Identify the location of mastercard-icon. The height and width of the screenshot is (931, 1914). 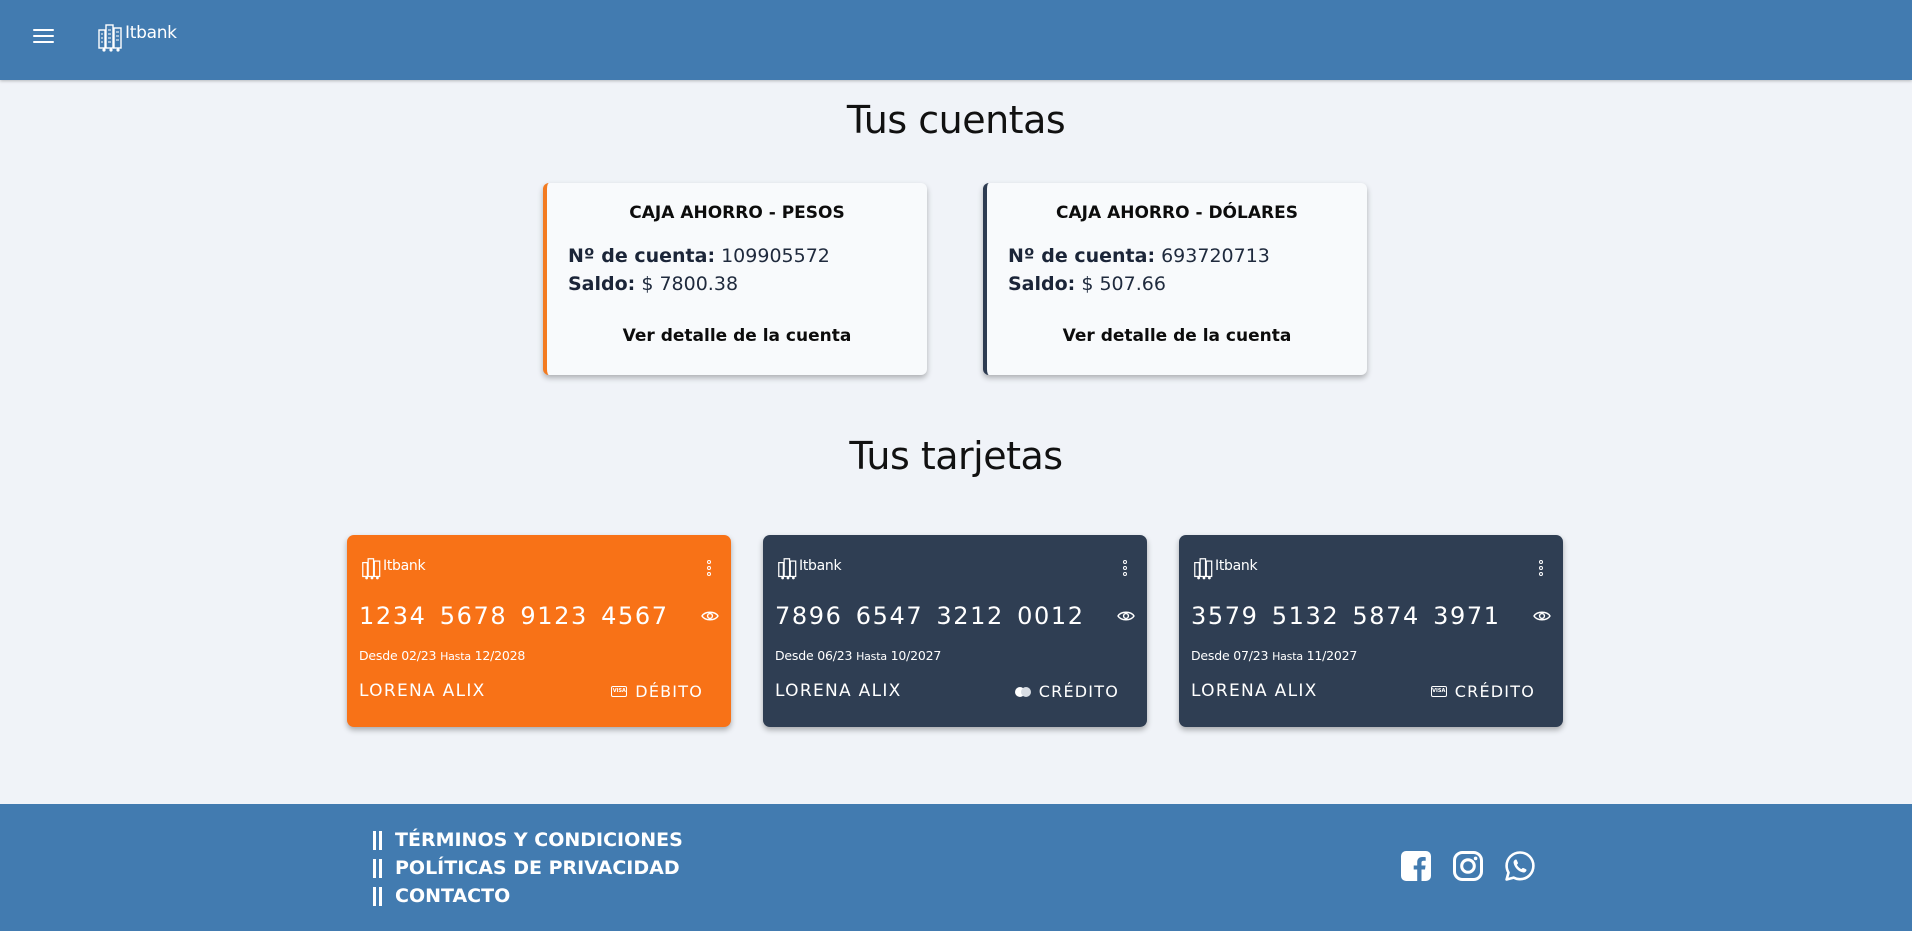
(1022, 691).